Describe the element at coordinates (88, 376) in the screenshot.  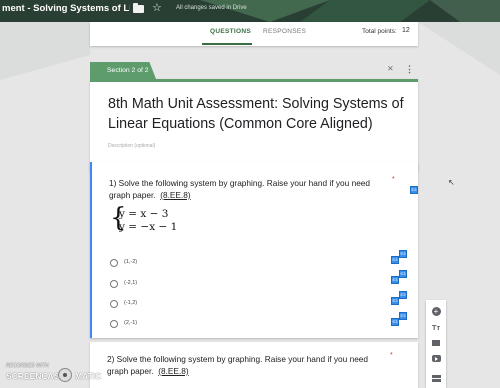
I see `watermark-brand-right: MATIC` at that location.